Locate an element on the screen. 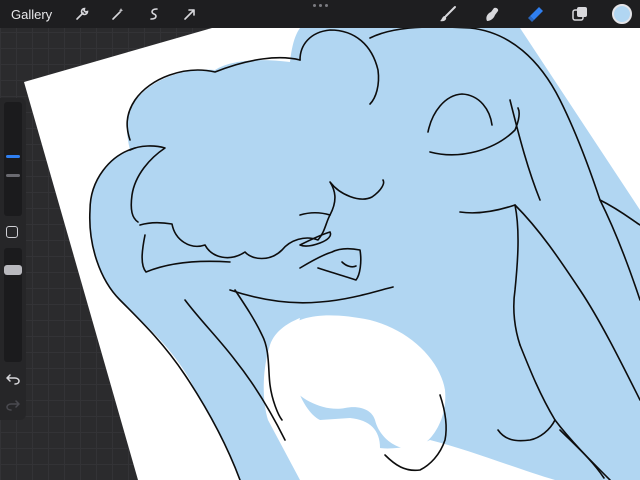 The image size is (640, 480). toolbar-grabber is located at coordinates (320, 5).